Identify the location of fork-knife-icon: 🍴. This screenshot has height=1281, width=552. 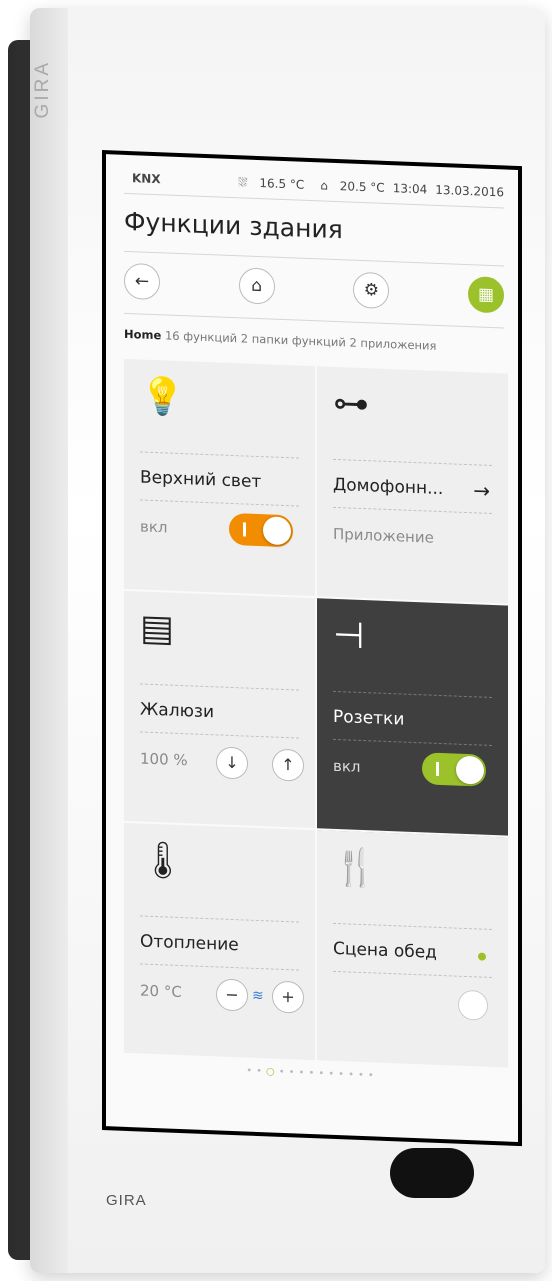
(355, 868).